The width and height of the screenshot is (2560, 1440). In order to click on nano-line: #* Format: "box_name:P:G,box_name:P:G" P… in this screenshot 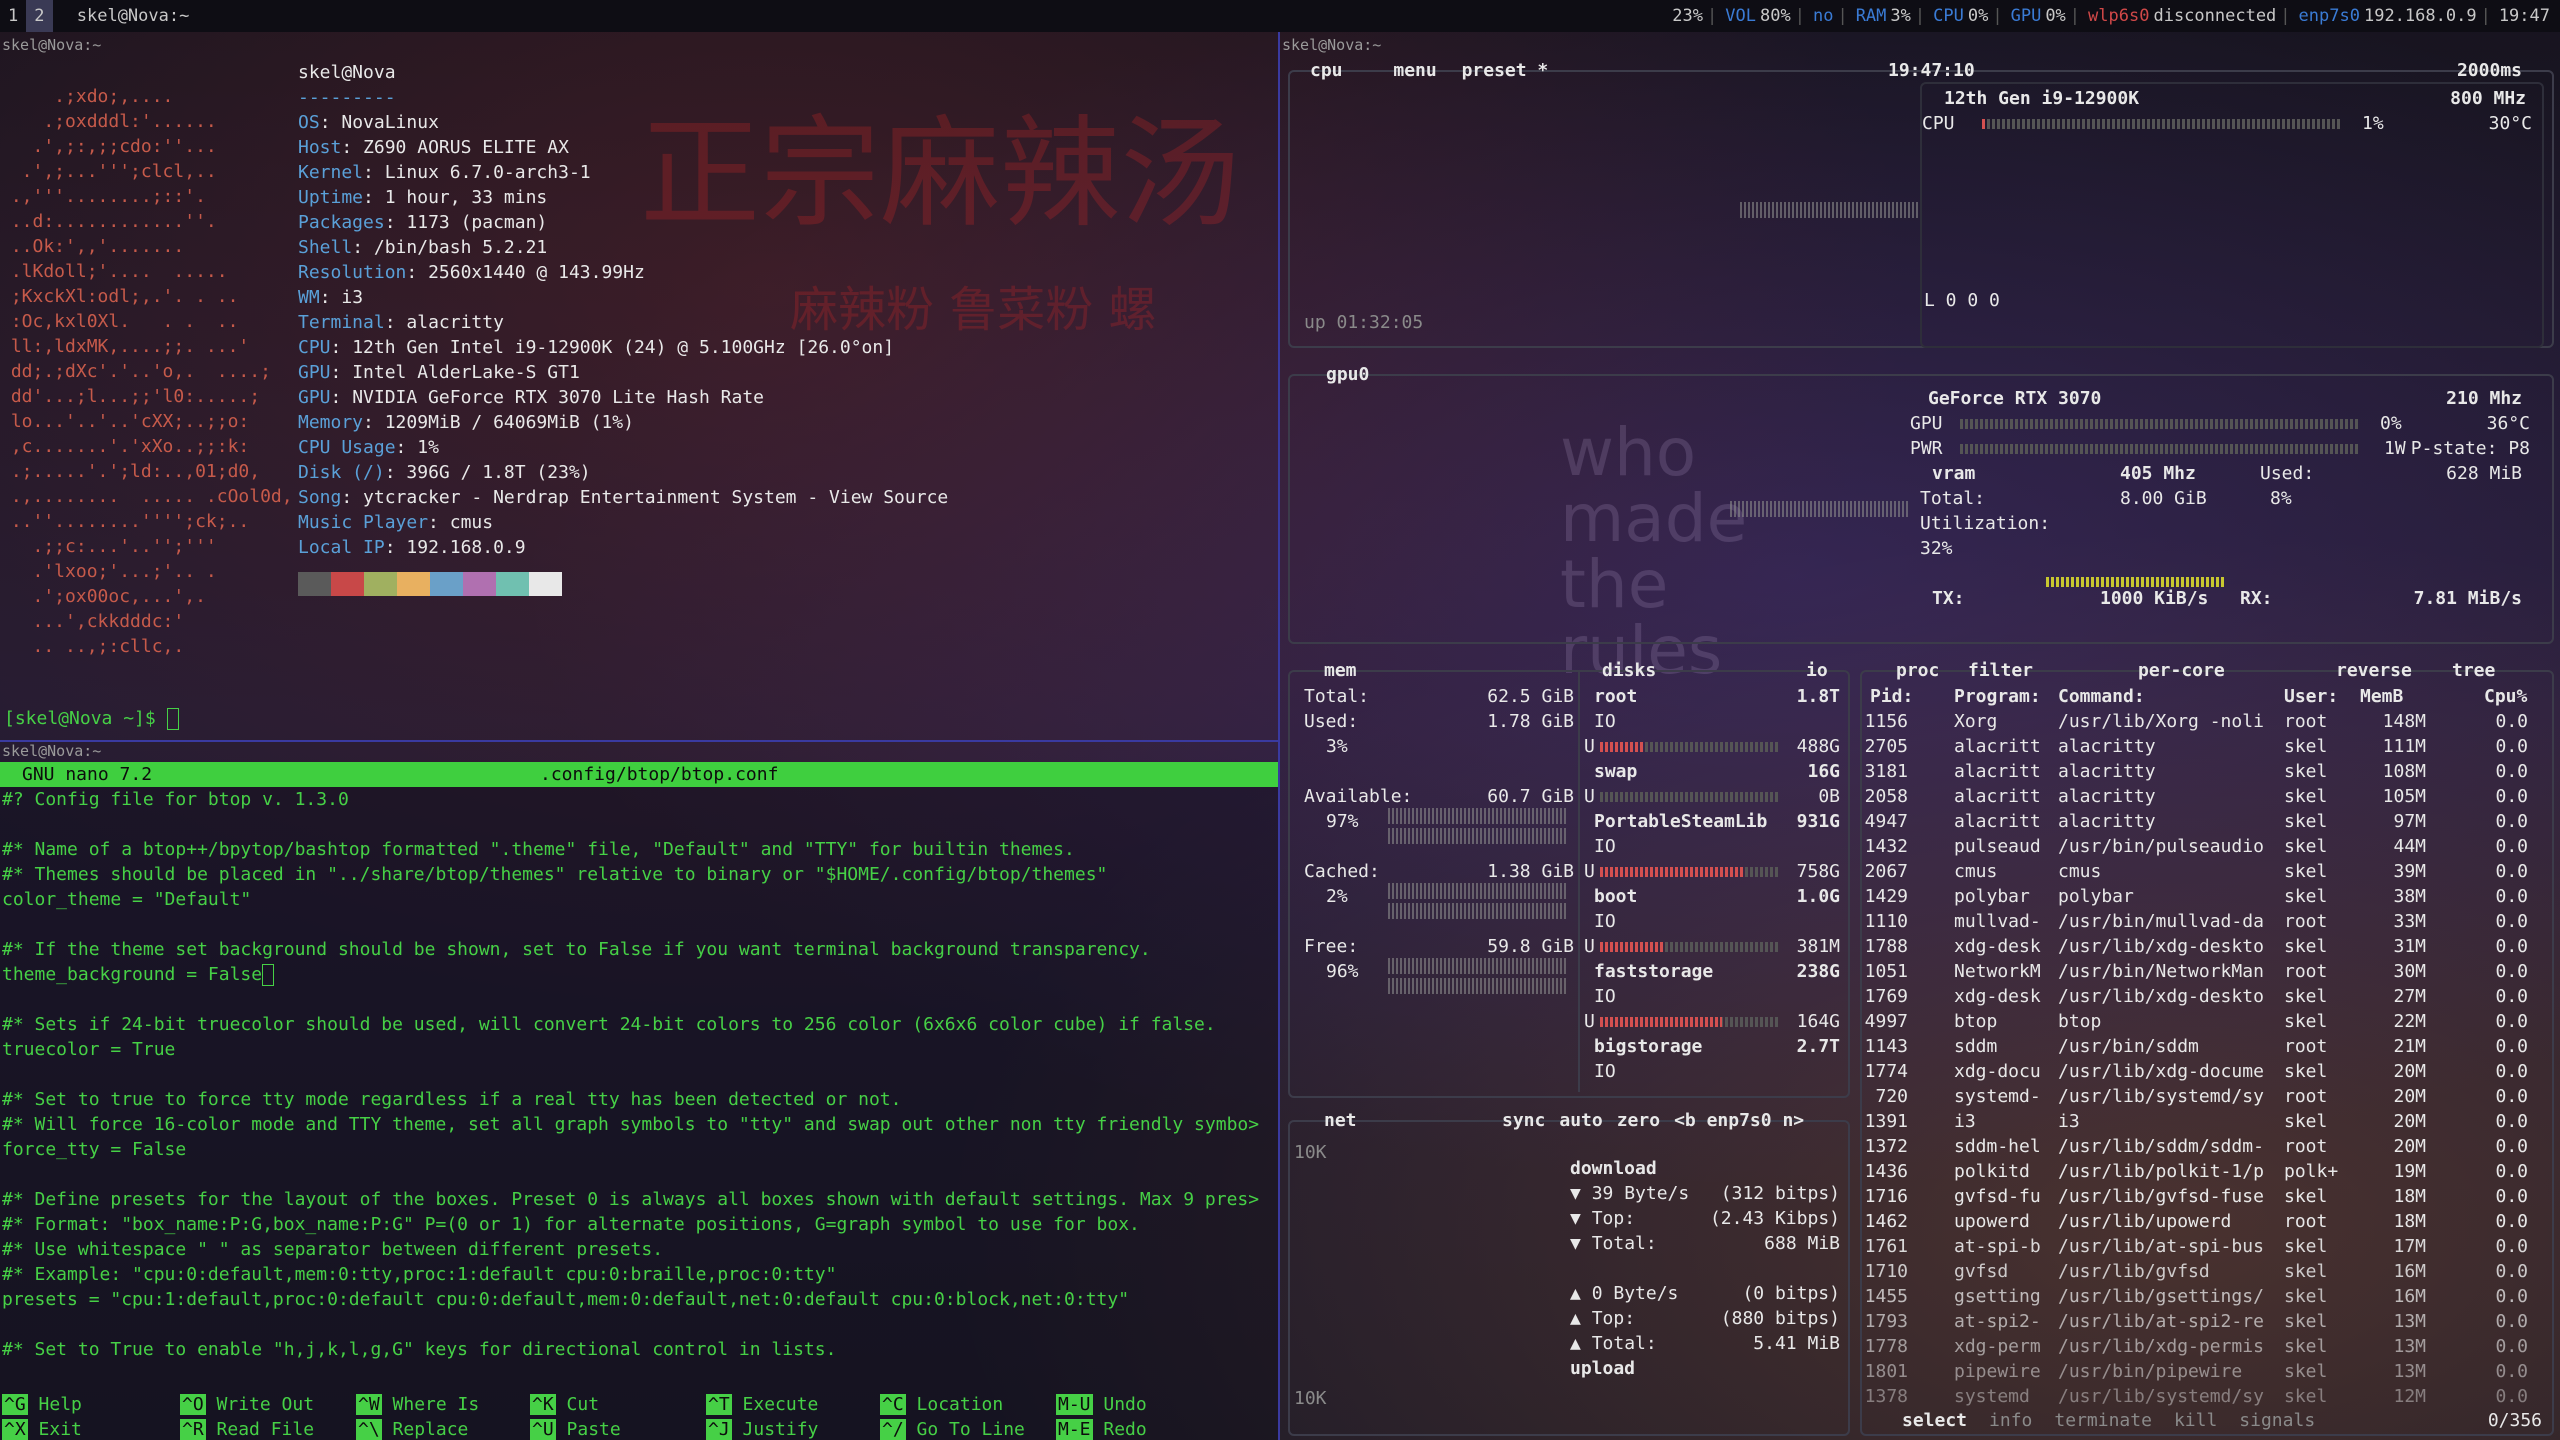, I will do `click(640, 1224)`.